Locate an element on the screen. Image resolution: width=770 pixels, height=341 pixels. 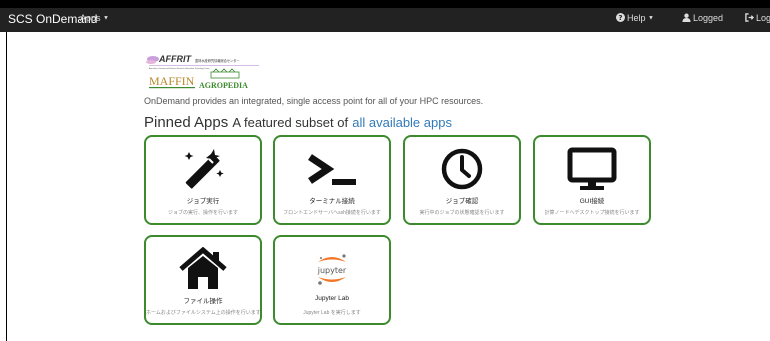
svg-text: 農林水産研究情報総合センター is located at coordinates (217, 60).